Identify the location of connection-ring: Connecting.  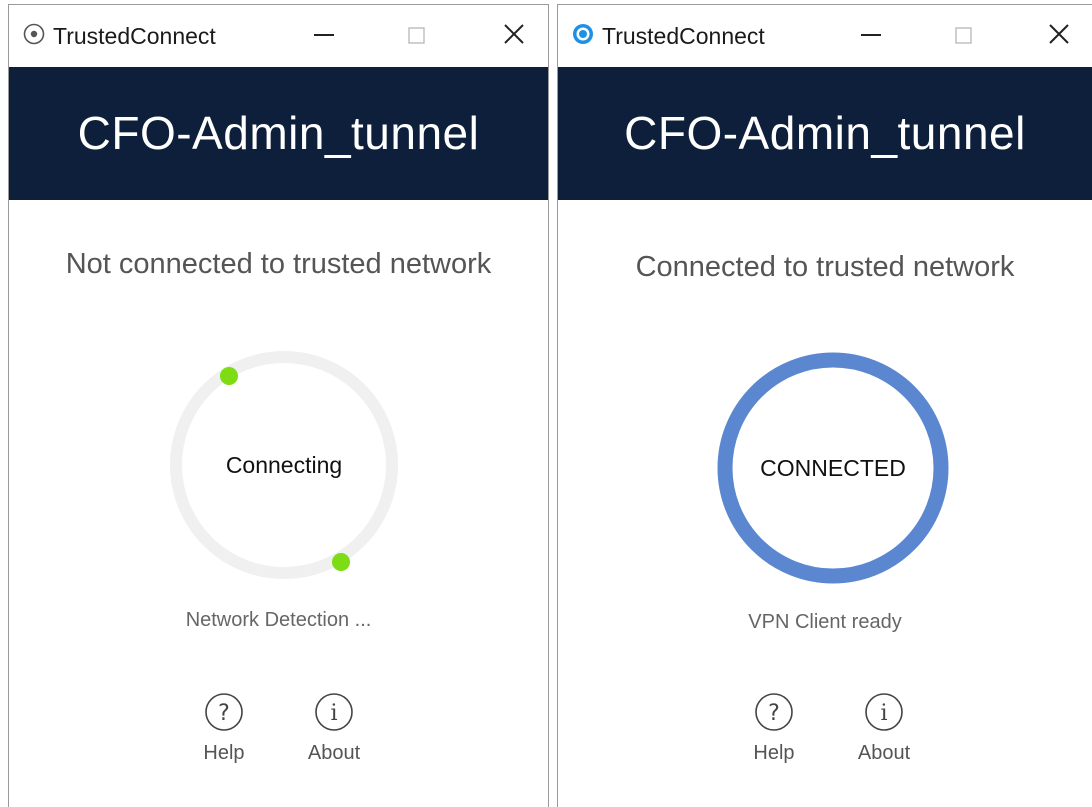
(284, 465).